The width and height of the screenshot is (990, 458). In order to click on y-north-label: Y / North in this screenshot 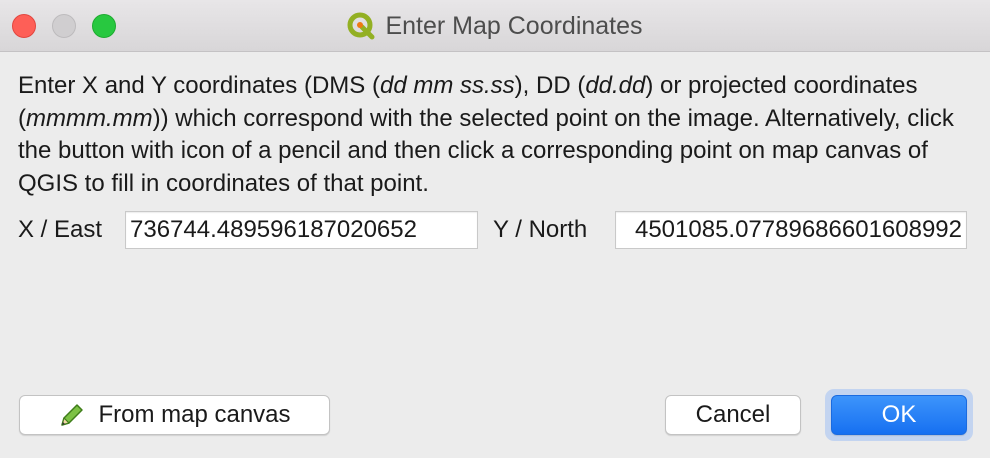, I will do `click(540, 229)`.